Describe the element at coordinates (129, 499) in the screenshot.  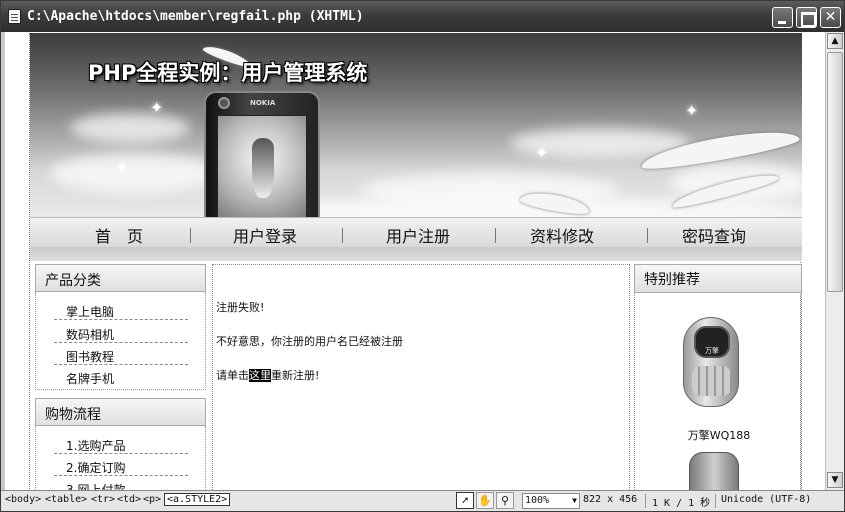
I see `tag-selector-td: <td>` at that location.